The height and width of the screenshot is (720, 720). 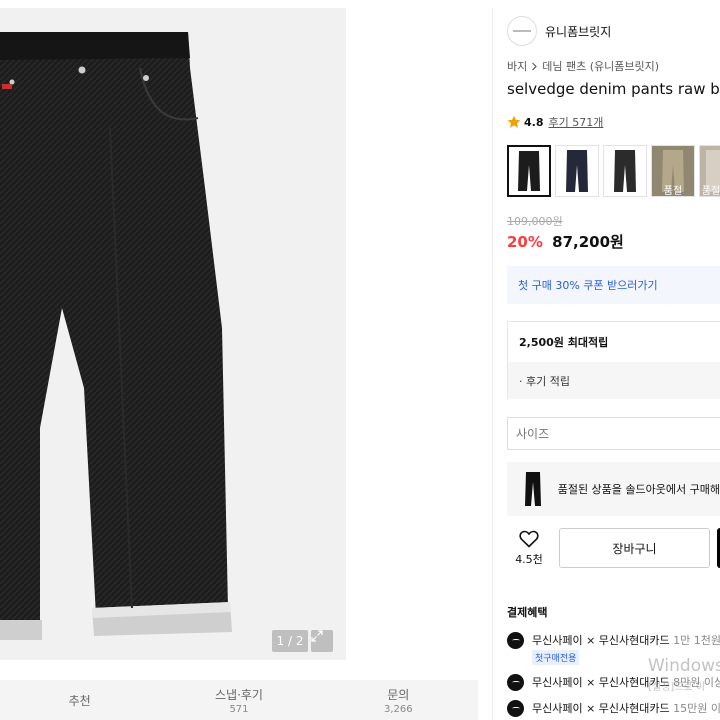 What do you see at coordinates (492, 364) in the screenshot?
I see `panel-divider` at bounding box center [492, 364].